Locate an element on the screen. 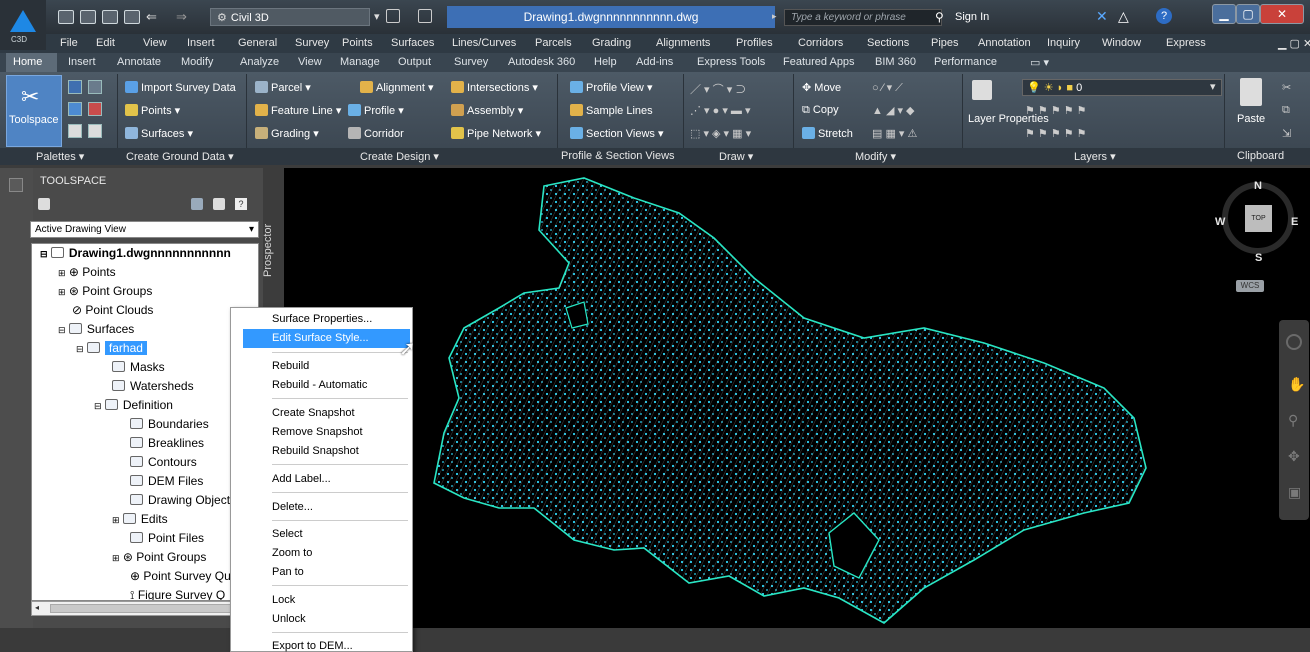  tab-manage: Manage is located at coordinates (360, 62).